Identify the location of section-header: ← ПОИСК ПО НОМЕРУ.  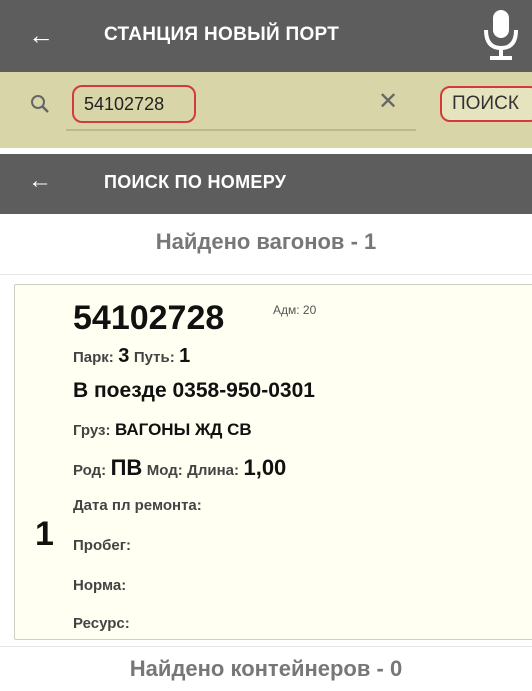
(266, 184).